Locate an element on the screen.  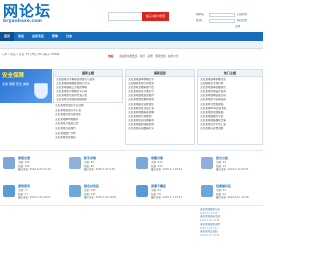
nav-logs: 日志 is located at coordinates (69, 36).